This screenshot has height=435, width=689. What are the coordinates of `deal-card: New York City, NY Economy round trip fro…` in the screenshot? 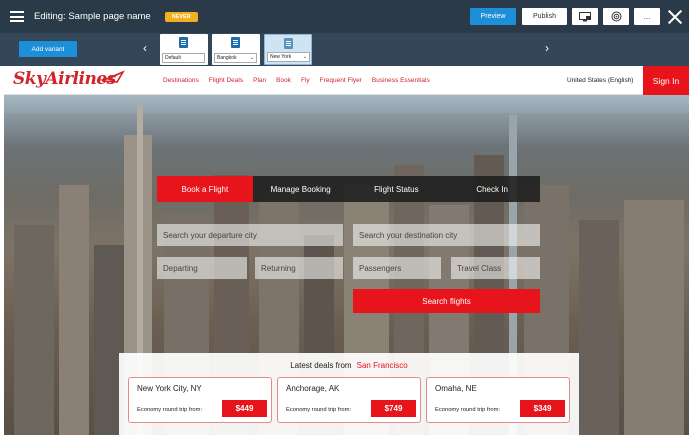 It's located at (200, 400).